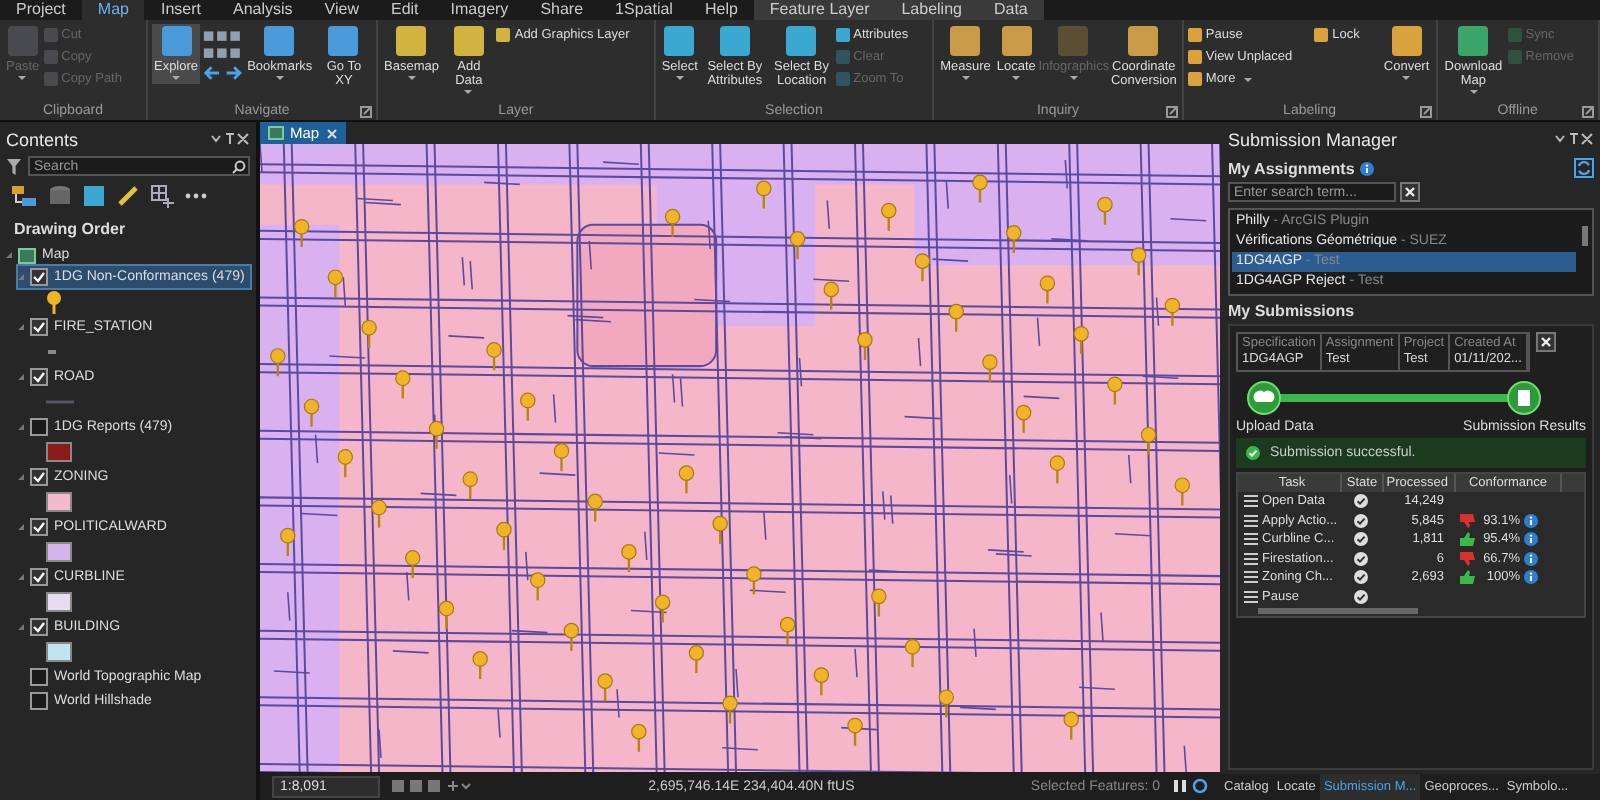 This screenshot has height=800, width=1600. I want to click on refresh-button, so click(1584, 168).